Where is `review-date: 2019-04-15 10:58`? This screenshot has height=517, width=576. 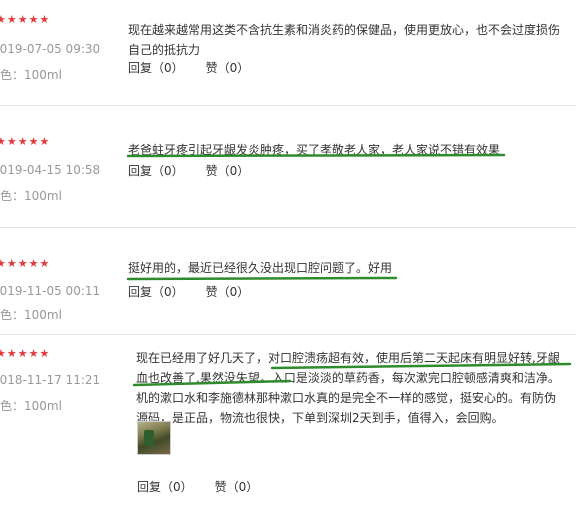 review-date: 2019-04-15 10:58 is located at coordinates (50, 170).